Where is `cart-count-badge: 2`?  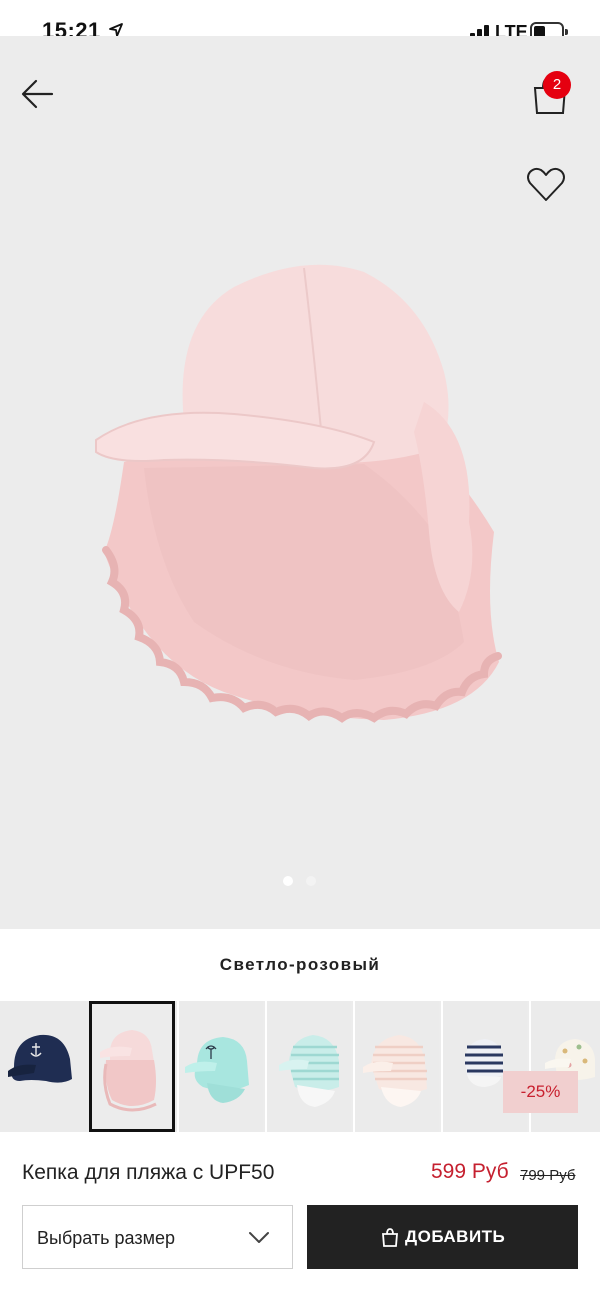 cart-count-badge: 2 is located at coordinates (557, 85).